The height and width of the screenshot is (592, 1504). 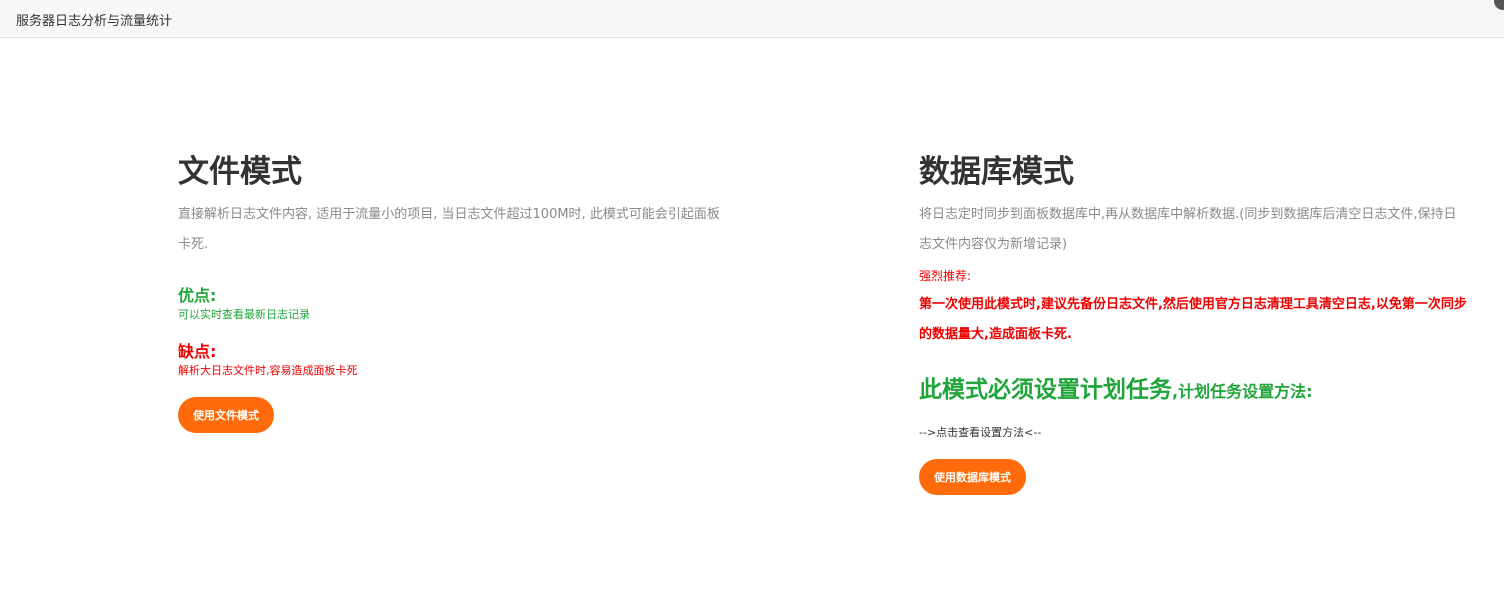 I want to click on db-mode-cron-notice: 此模式必须设置计划任务,计划任务设置方法:, so click(x=1115, y=387).